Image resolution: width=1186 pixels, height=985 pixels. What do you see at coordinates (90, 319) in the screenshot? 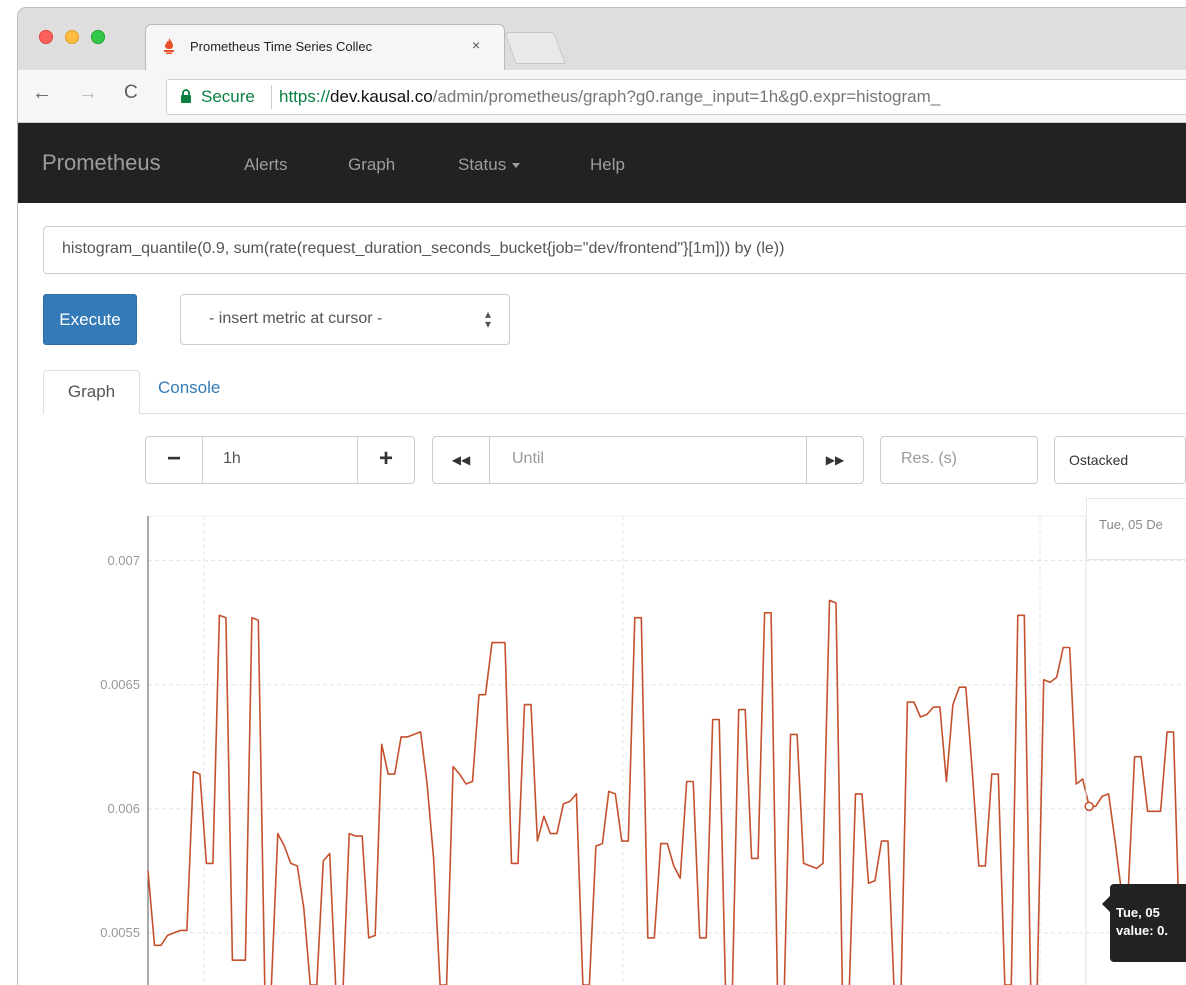
I see `execute-button: Execute` at bounding box center [90, 319].